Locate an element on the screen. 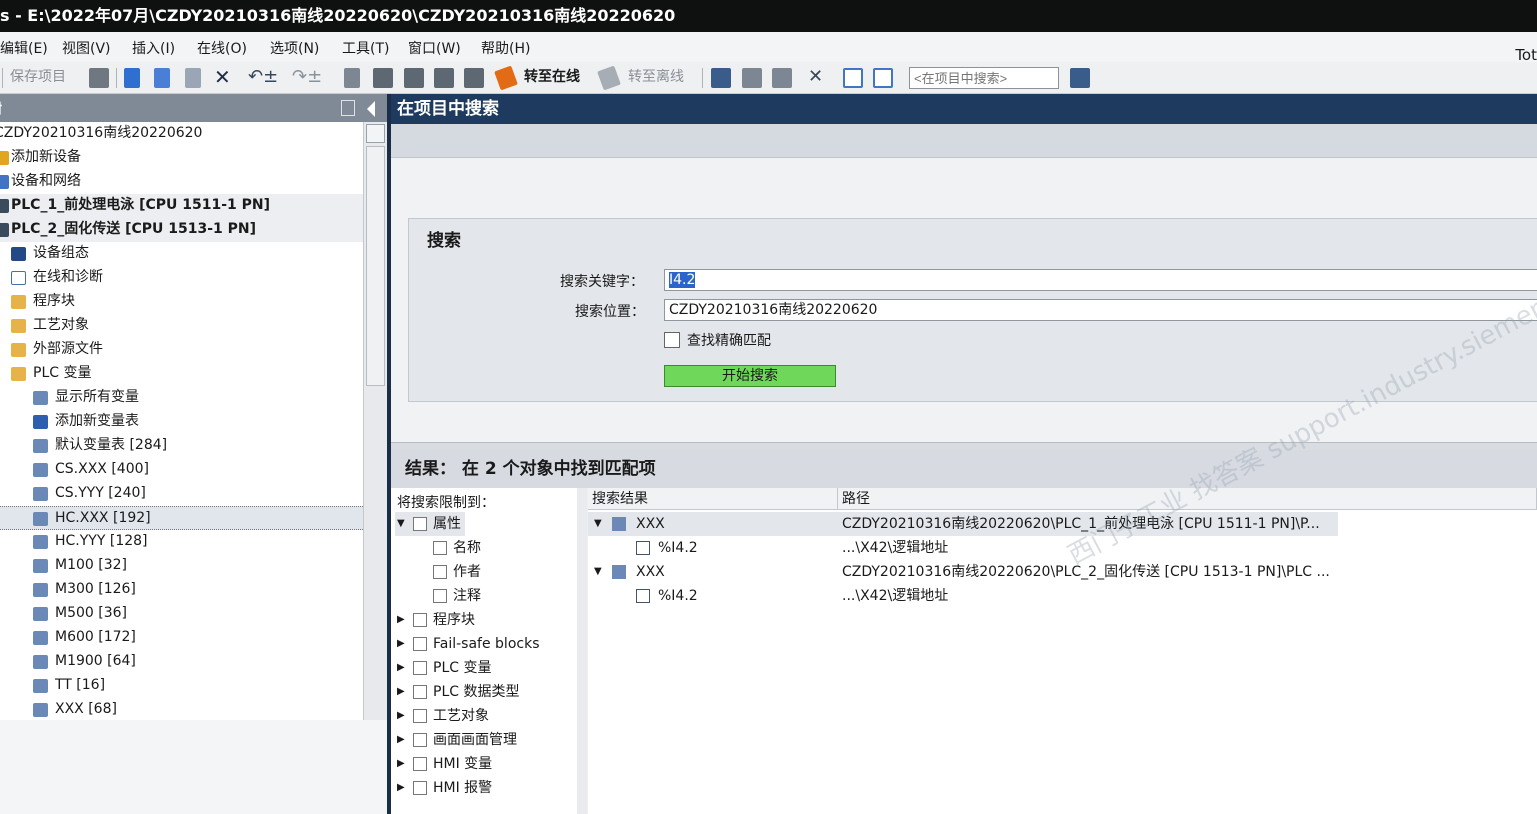  menu-online: 在线(O) is located at coordinates (222, 48).